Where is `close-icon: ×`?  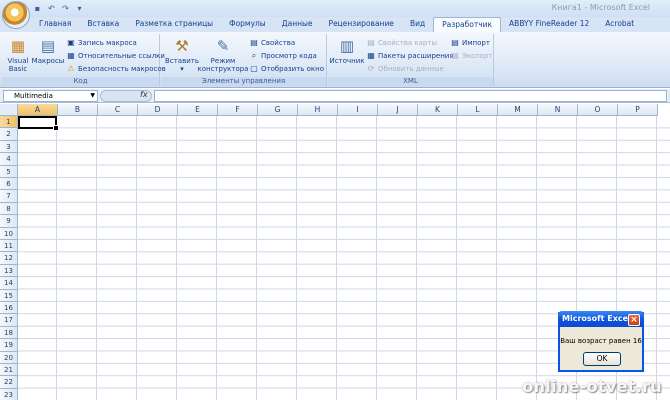 close-icon: × is located at coordinates (634, 320).